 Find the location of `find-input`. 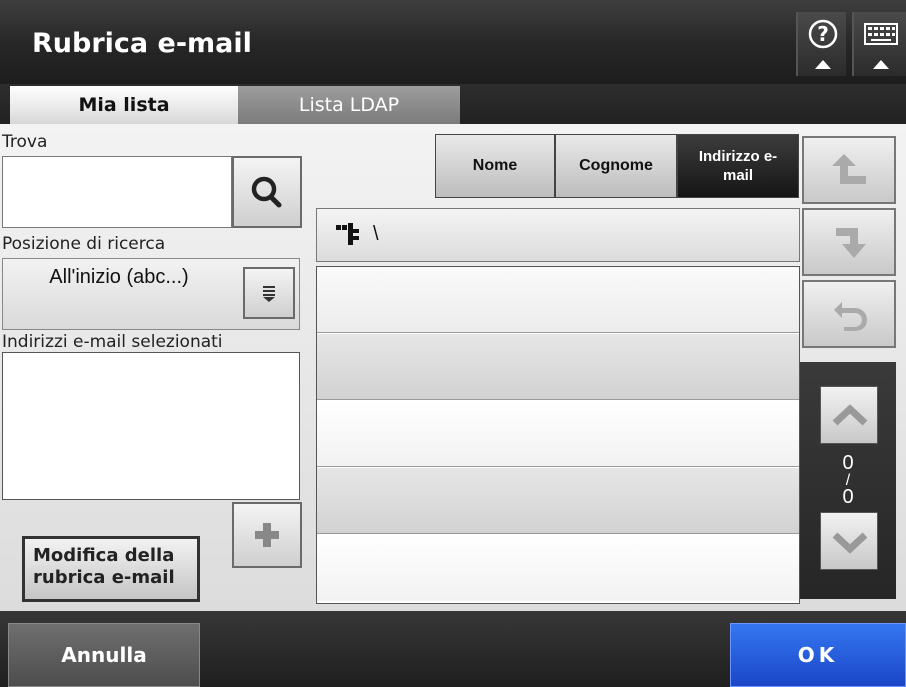

find-input is located at coordinates (117, 192).